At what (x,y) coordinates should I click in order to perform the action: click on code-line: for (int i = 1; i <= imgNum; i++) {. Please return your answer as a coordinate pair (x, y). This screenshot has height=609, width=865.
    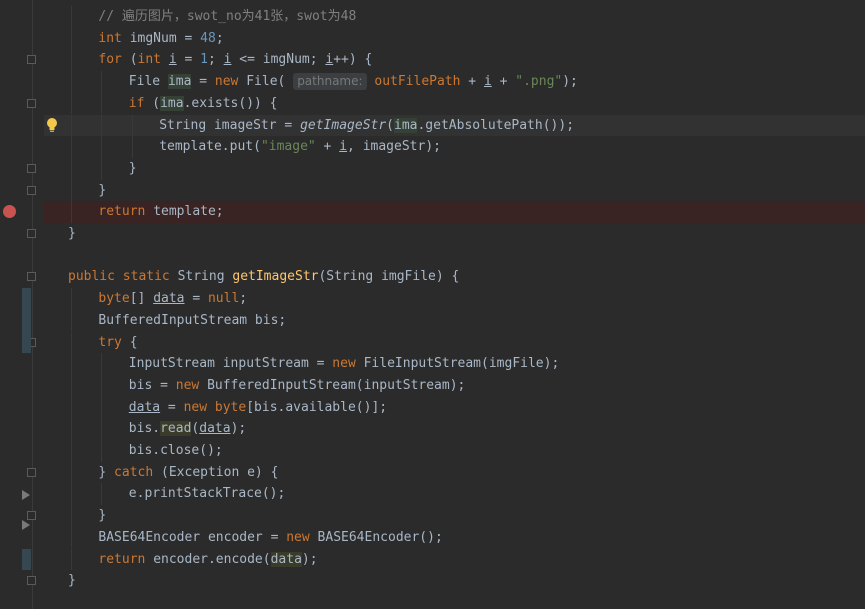
    Looking at the image, I should click on (454, 60).